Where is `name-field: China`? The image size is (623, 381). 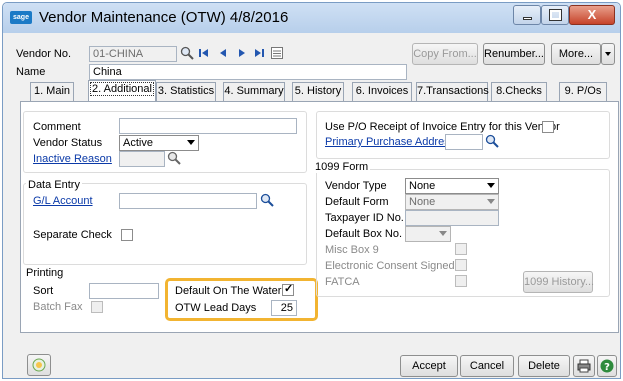
name-field: China is located at coordinates (248, 72).